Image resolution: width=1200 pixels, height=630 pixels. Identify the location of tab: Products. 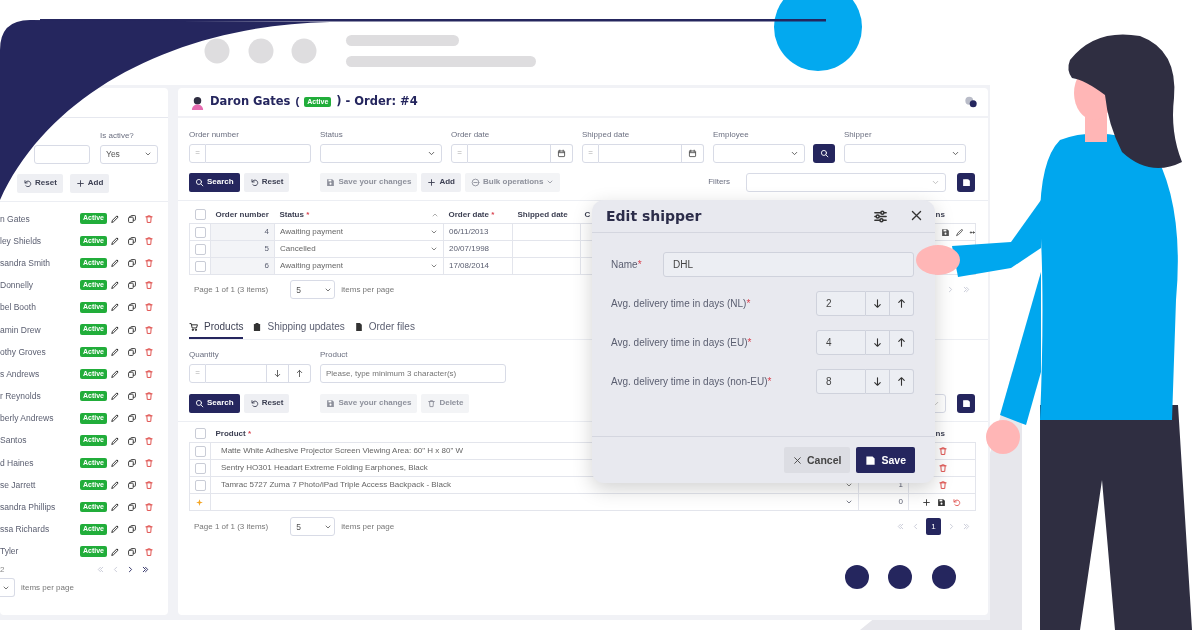
(216, 330).